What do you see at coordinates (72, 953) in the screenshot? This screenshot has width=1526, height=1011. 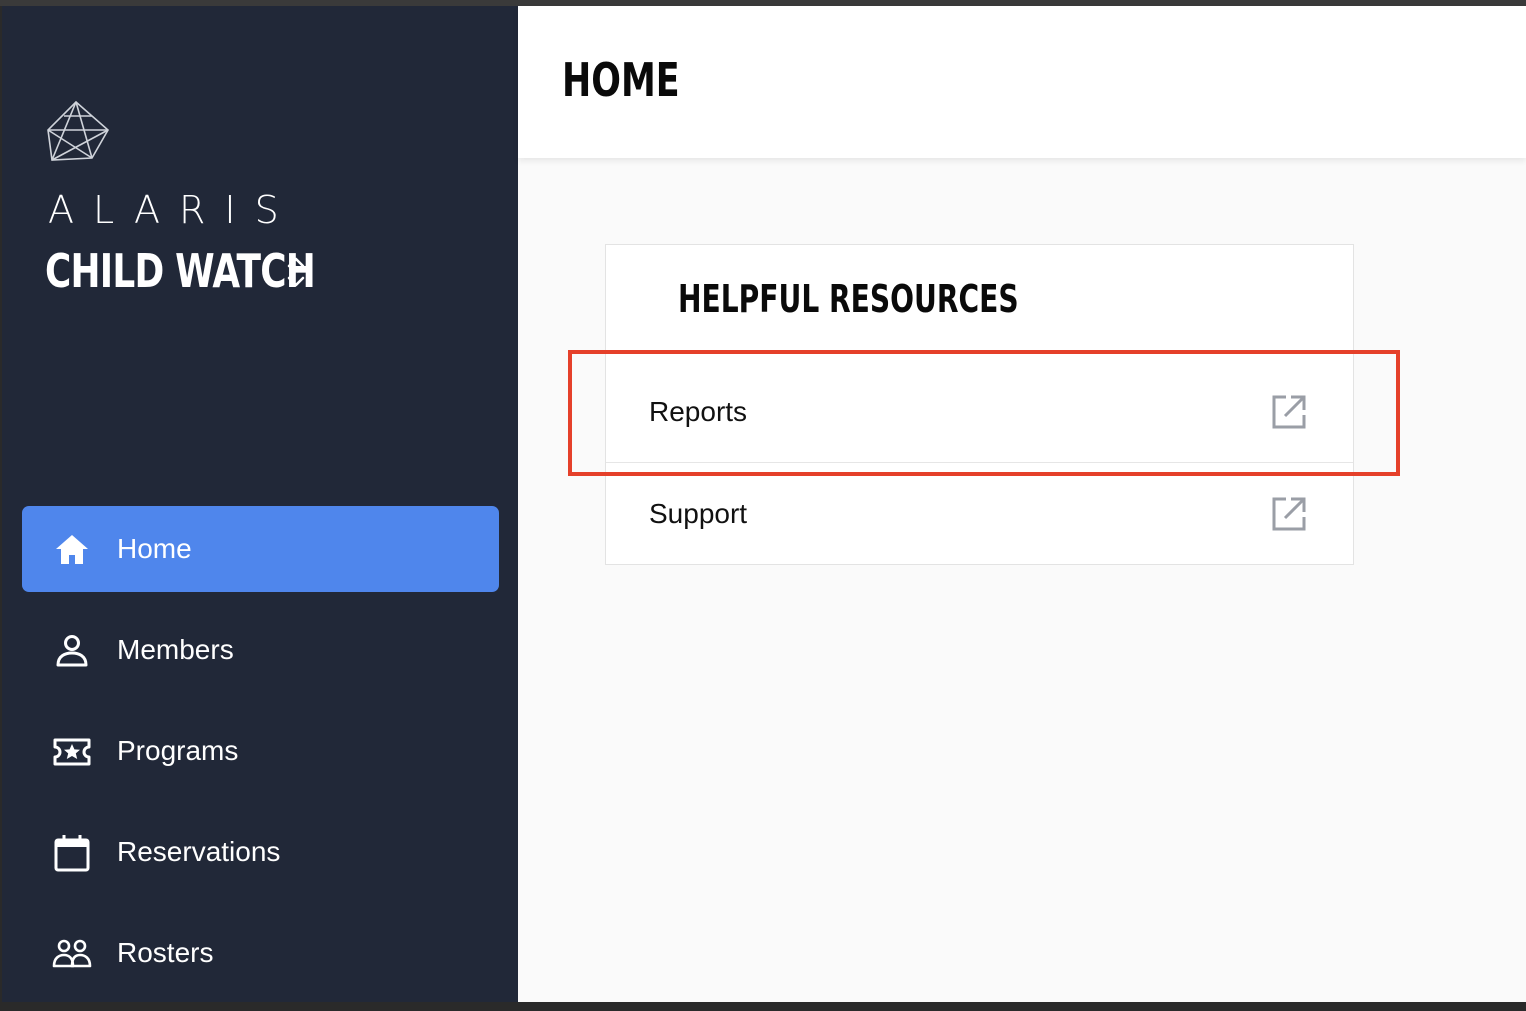 I see `users-icon` at bounding box center [72, 953].